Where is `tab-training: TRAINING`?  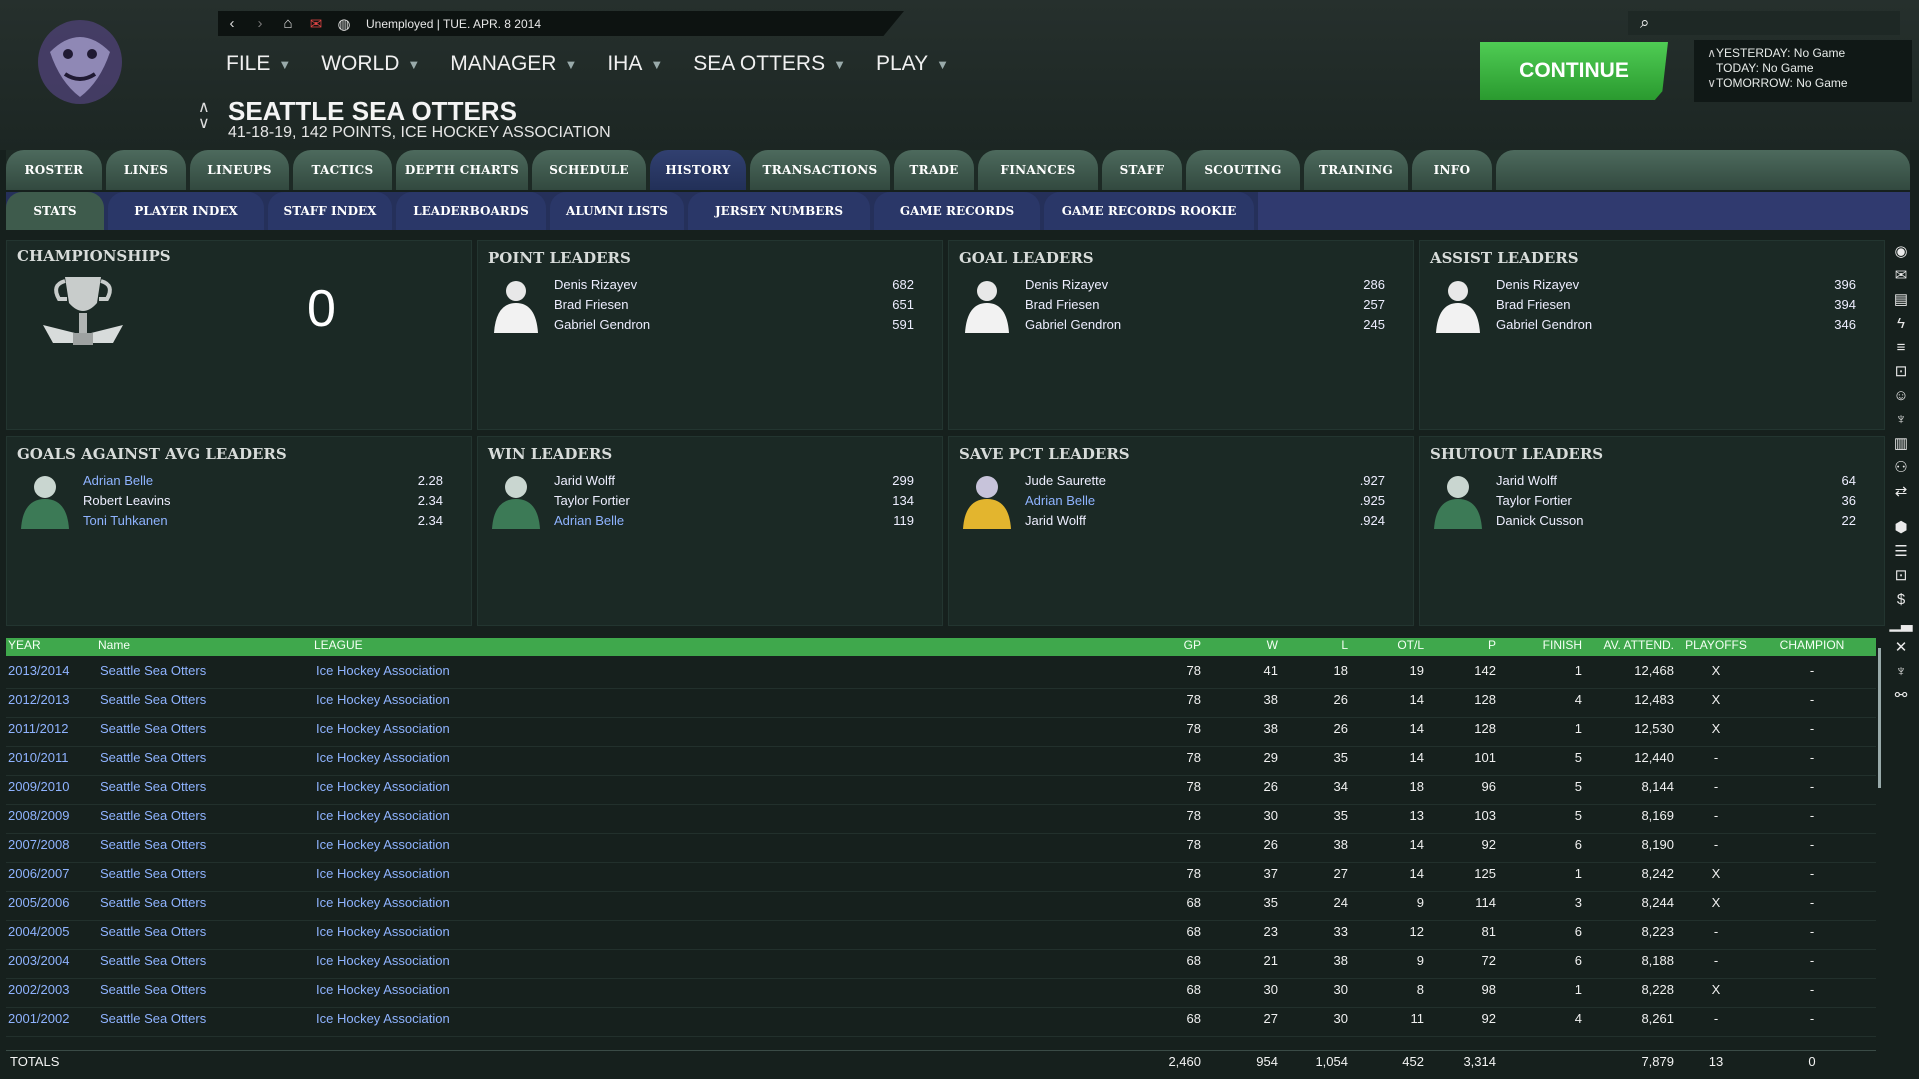 tab-training: TRAINING is located at coordinates (1356, 170).